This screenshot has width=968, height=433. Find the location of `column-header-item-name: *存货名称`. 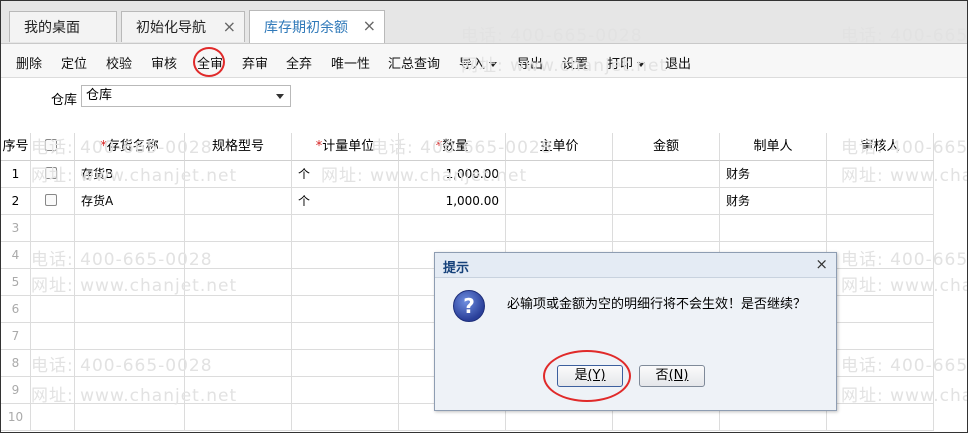

column-header-item-name: *存货名称 is located at coordinates (130, 147).